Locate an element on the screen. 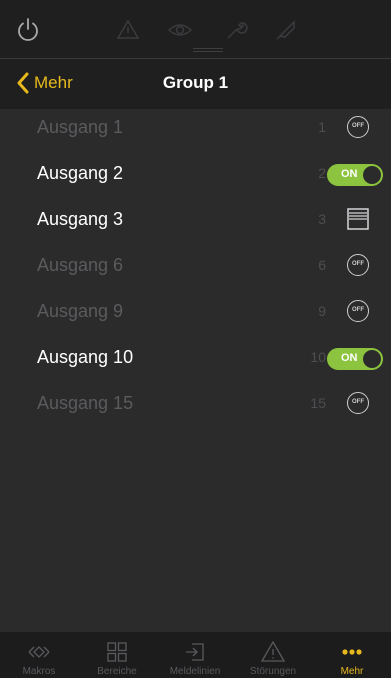  macro-icon is located at coordinates (39, 652).